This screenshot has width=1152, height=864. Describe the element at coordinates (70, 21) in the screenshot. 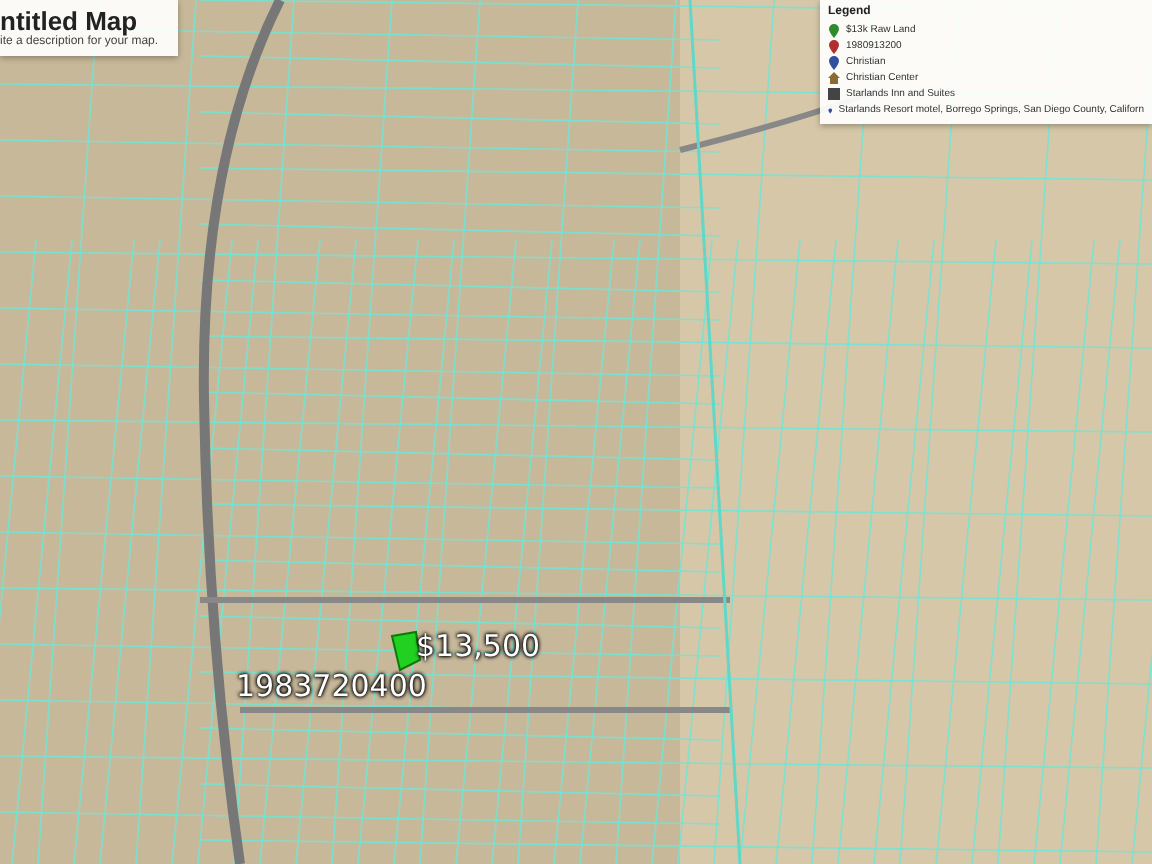

I see `map-title: ntitled Map` at that location.